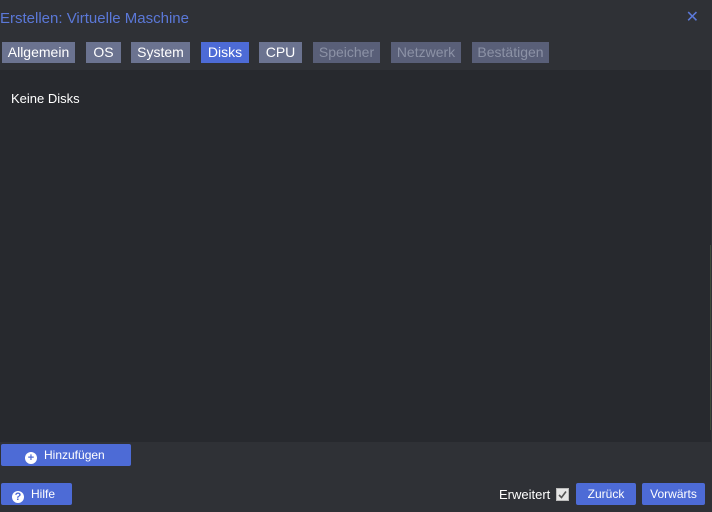  Describe the element at coordinates (225, 52) in the screenshot. I see `tab-disks: Disks` at that location.